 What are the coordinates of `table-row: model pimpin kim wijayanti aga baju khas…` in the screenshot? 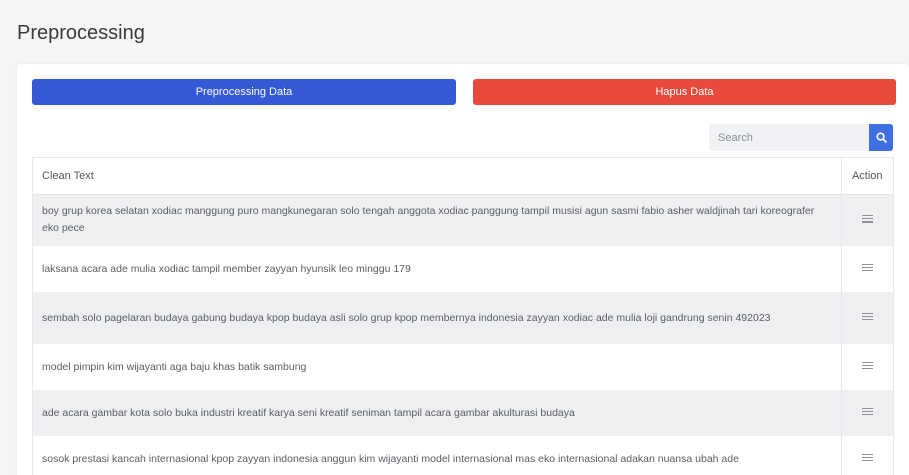 It's located at (463, 367).